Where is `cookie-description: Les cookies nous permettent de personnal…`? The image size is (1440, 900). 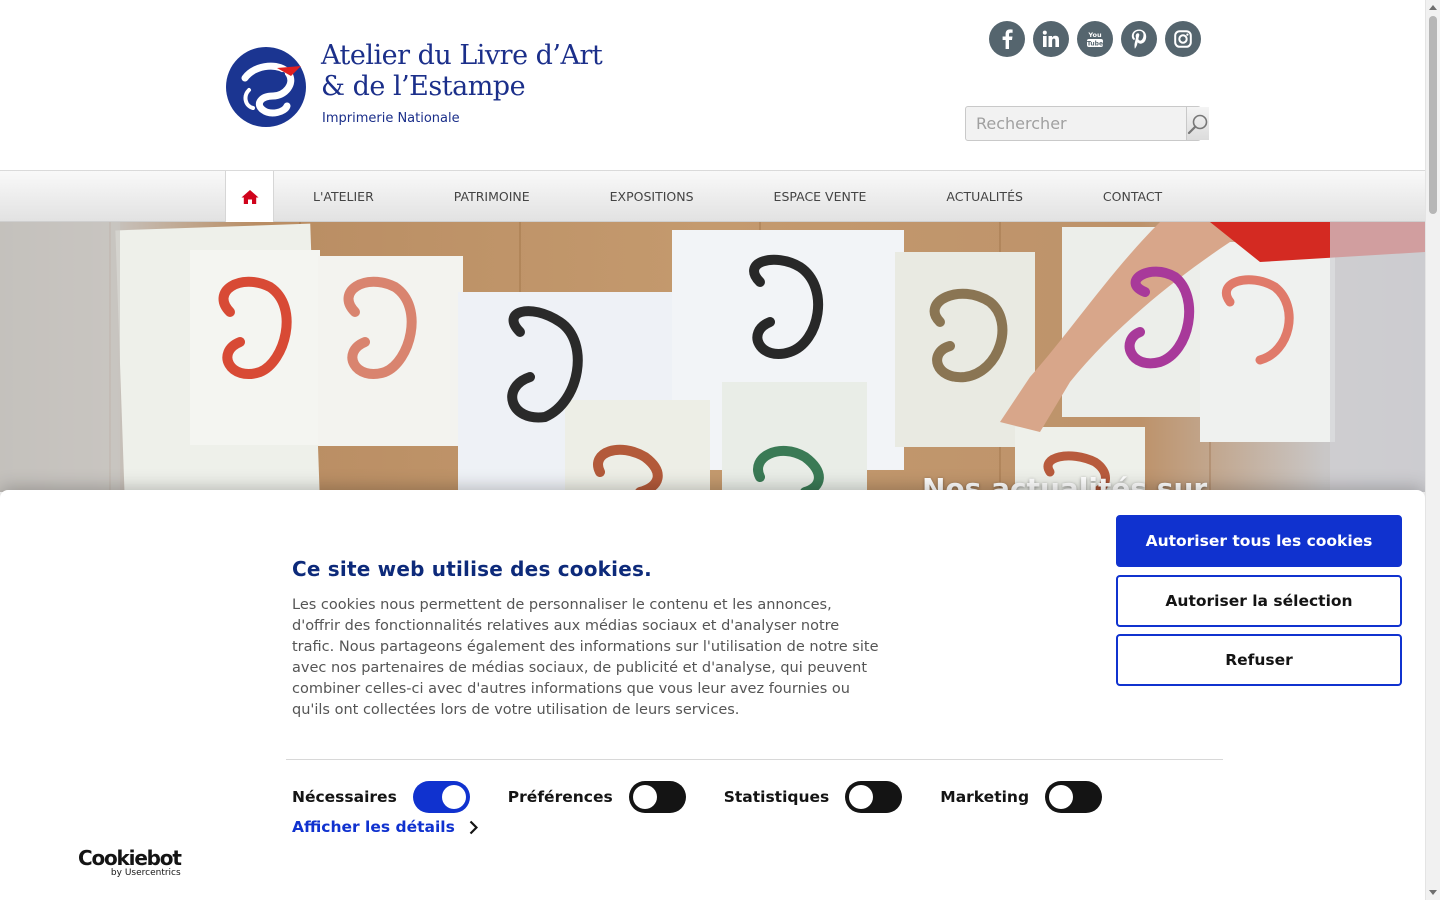 cookie-description: Les cookies nous permettent de personnal… is located at coordinates (585, 657).